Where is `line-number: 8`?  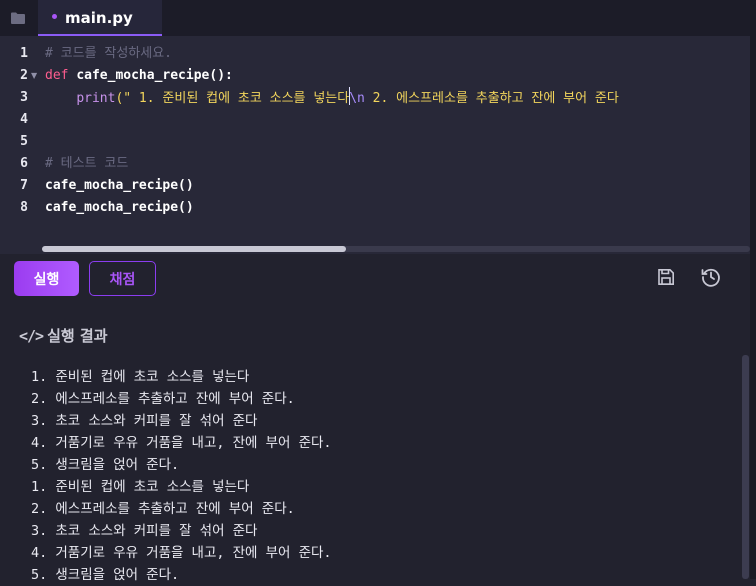
line-number: 8 is located at coordinates (24, 207).